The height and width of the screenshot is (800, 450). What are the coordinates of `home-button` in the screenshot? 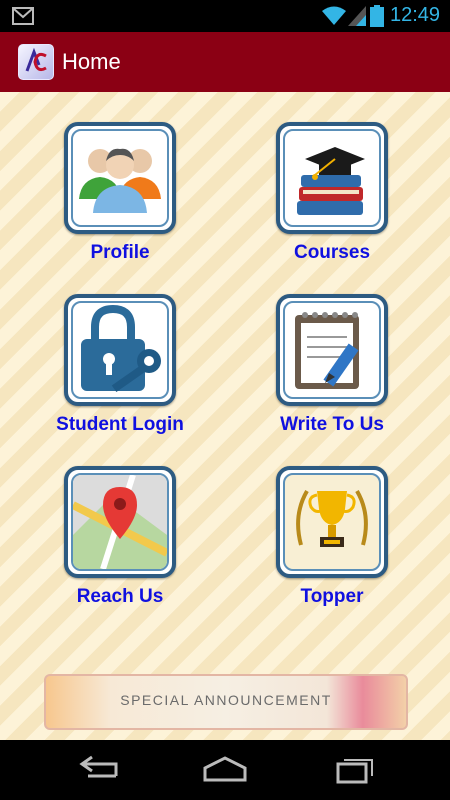 It's located at (225, 770).